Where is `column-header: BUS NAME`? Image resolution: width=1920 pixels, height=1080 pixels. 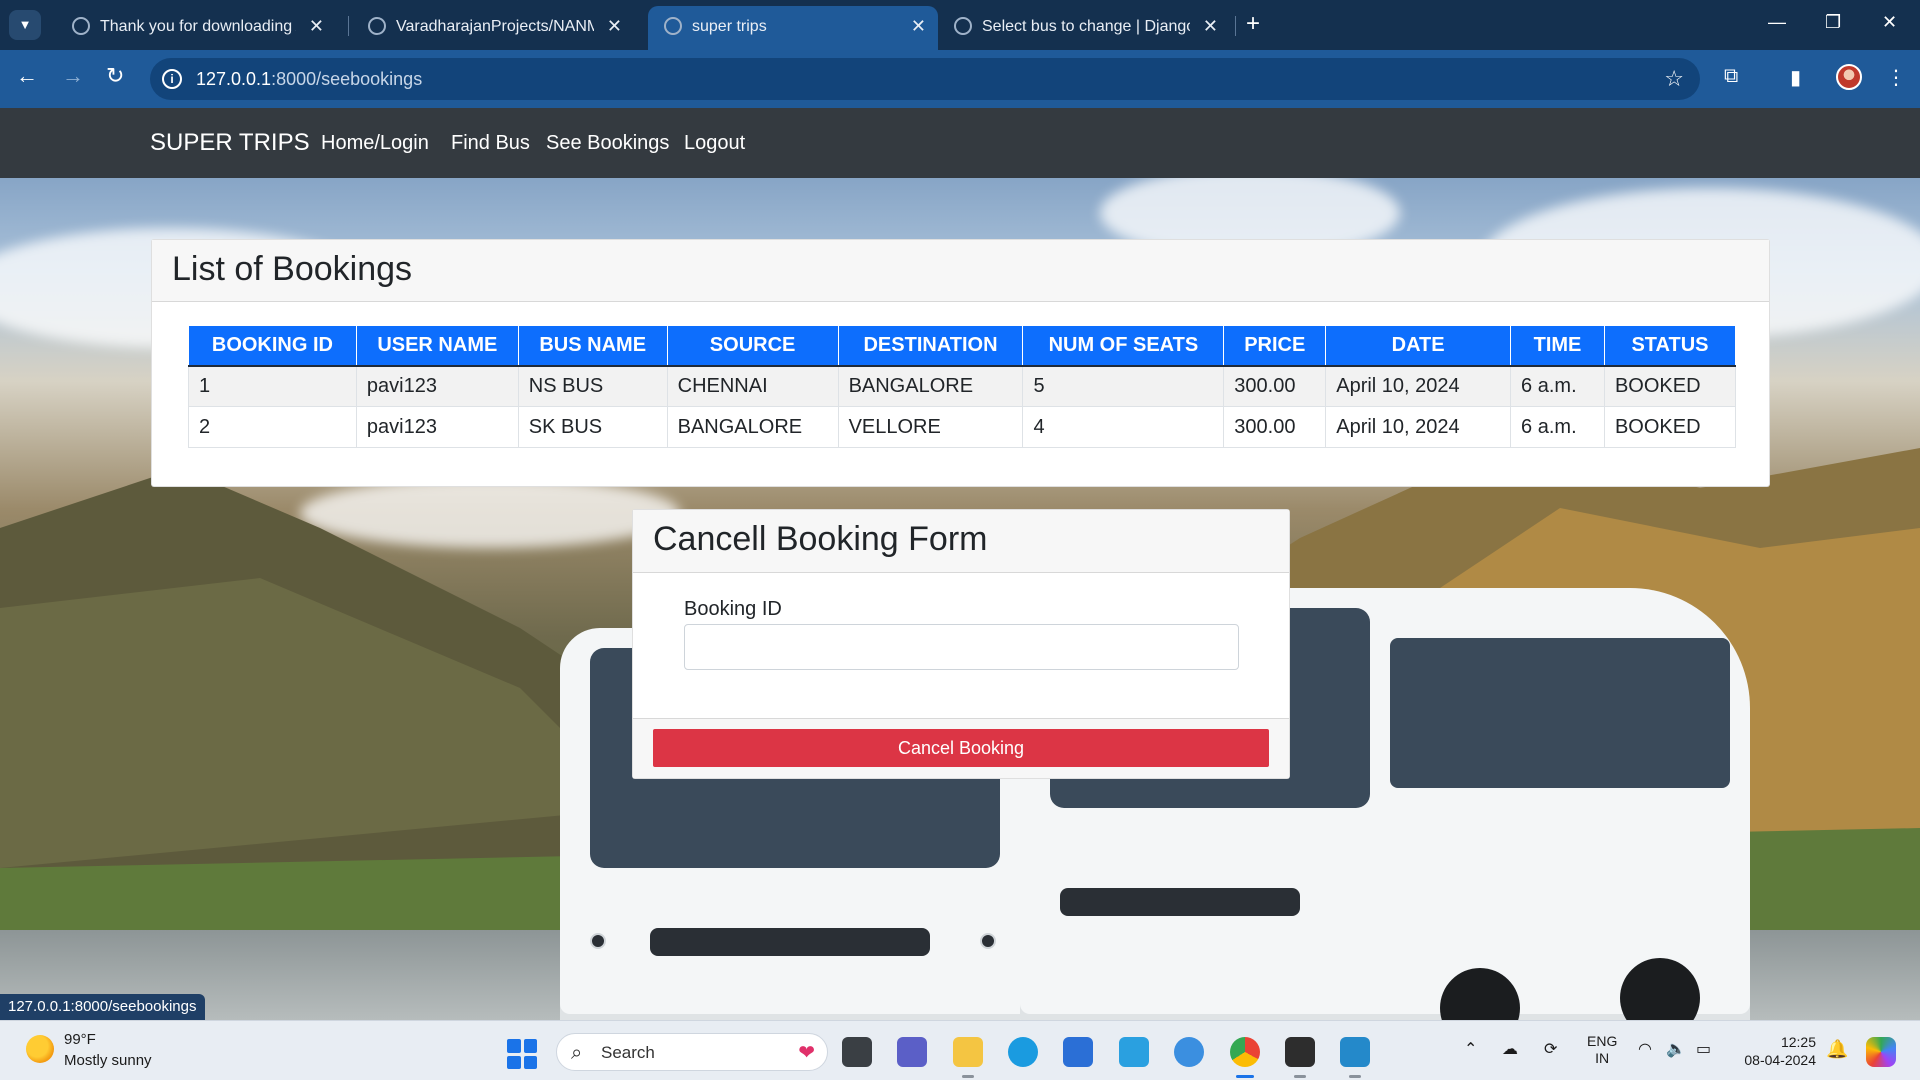 column-header: BUS NAME is located at coordinates (592, 346).